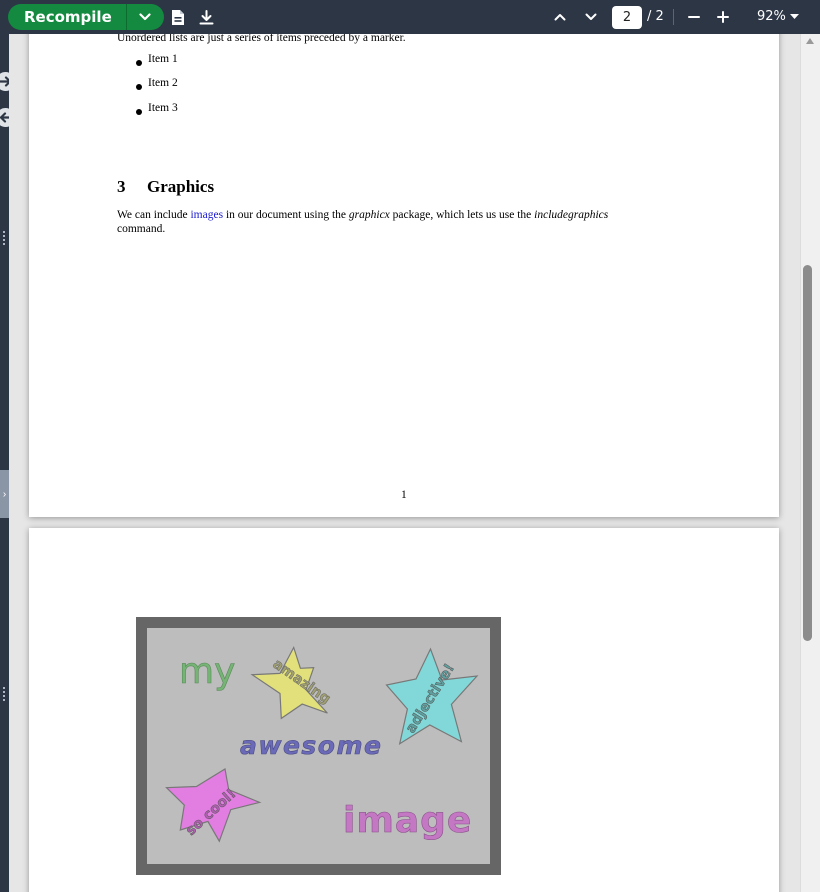  I want to click on page-number-input: 2, so click(627, 17).